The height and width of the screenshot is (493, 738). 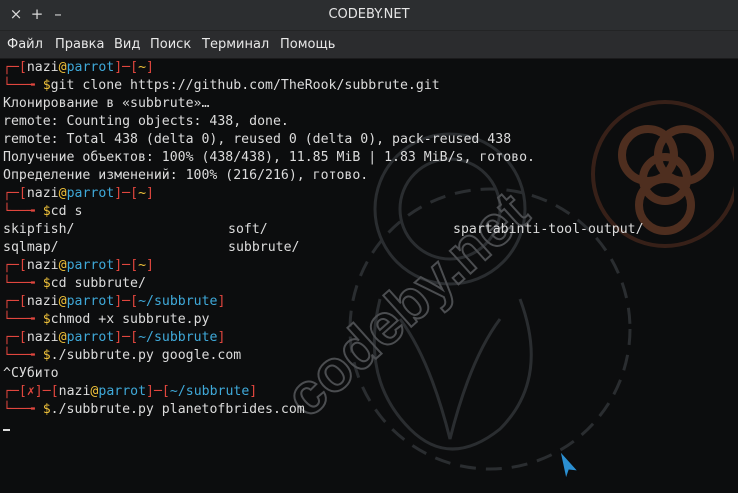 What do you see at coordinates (130, 391) in the screenshot?
I see `prompt-line: ┌─[✗]─[nazi@parrot]─[~/subbrute]` at bounding box center [130, 391].